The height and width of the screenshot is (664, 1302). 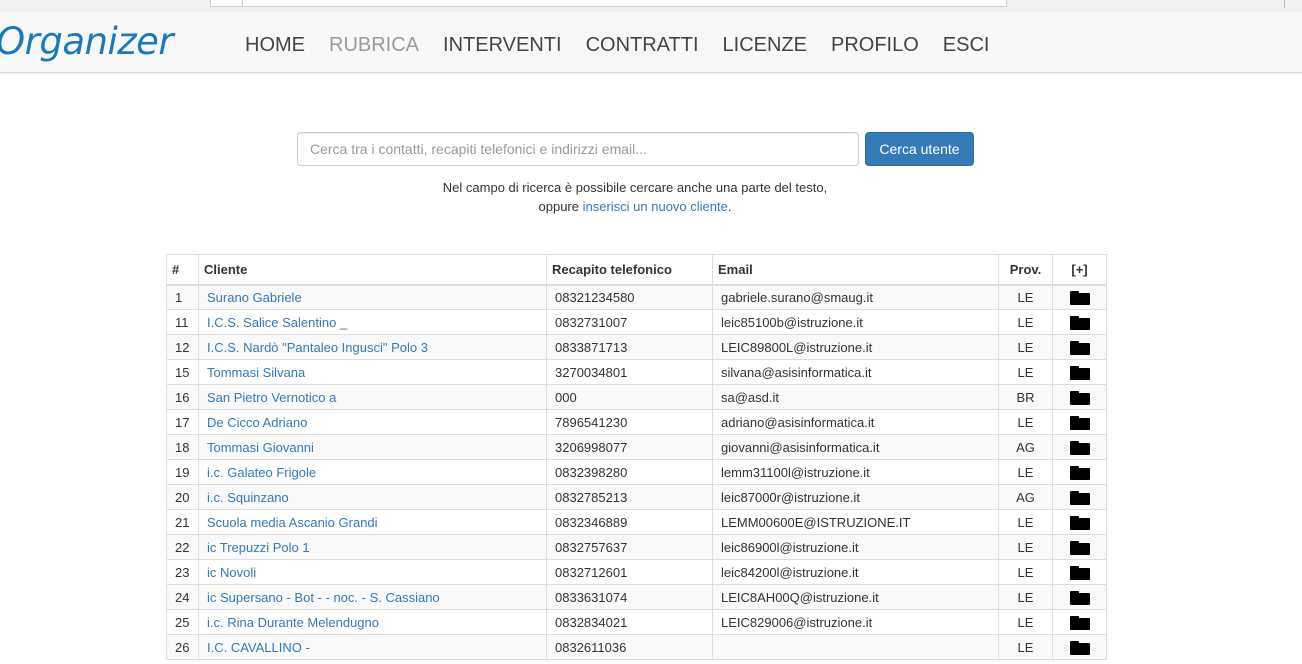 I want to click on client-link: Tommasi Giovanni, so click(x=260, y=447).